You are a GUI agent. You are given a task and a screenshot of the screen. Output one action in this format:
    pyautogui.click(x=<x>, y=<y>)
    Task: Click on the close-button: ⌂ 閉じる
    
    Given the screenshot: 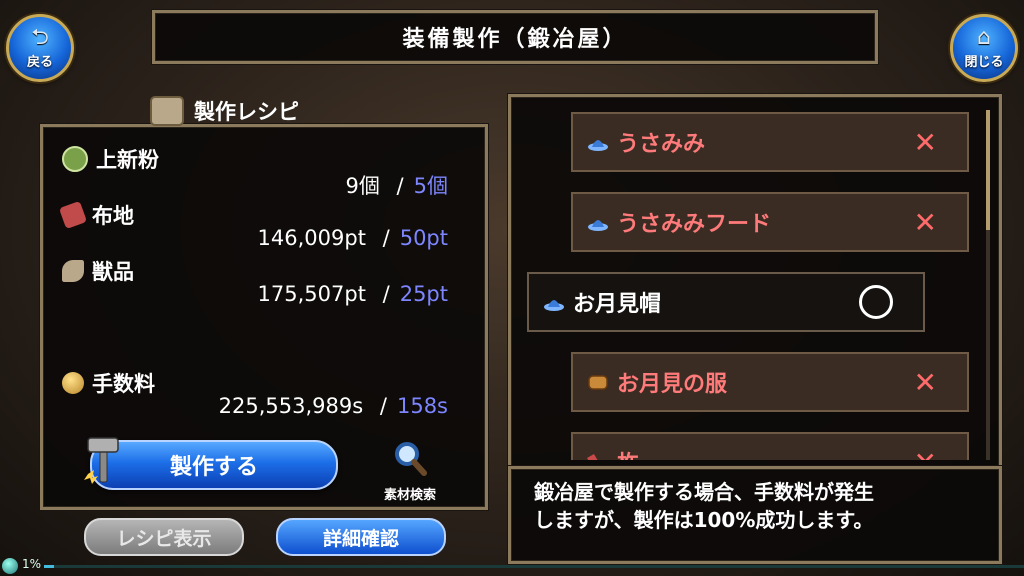 What is the action you would take?
    pyautogui.click(x=984, y=48)
    